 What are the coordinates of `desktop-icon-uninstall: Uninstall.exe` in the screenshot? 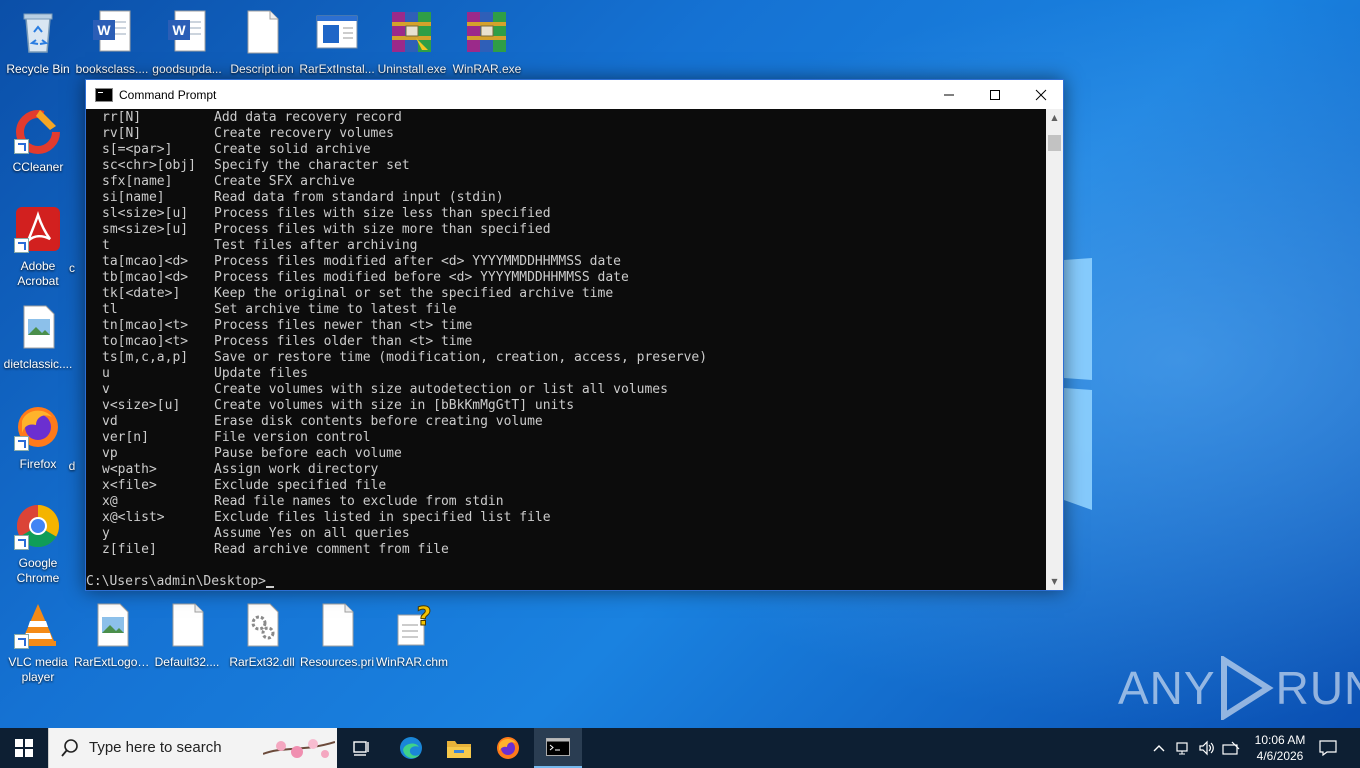 It's located at (412, 42).